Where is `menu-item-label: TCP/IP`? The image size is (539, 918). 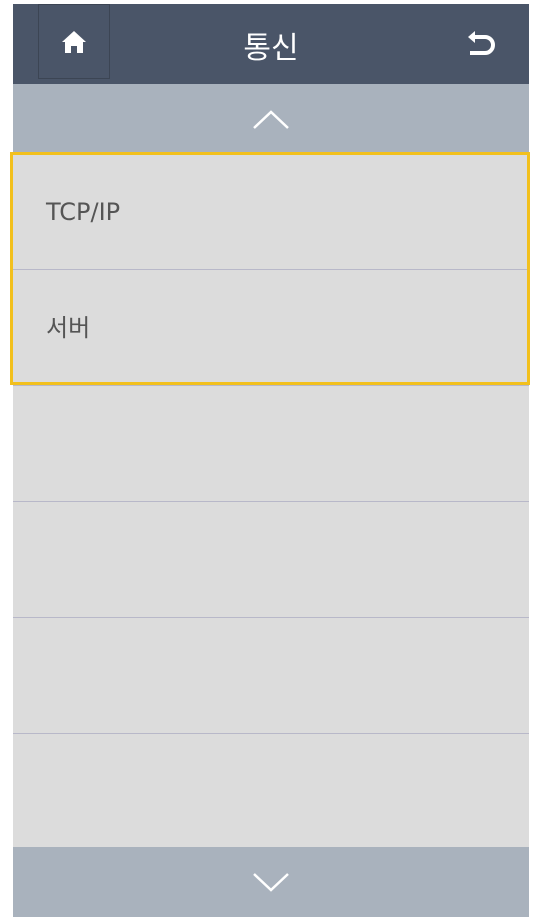
menu-item-label: TCP/IP is located at coordinates (83, 212).